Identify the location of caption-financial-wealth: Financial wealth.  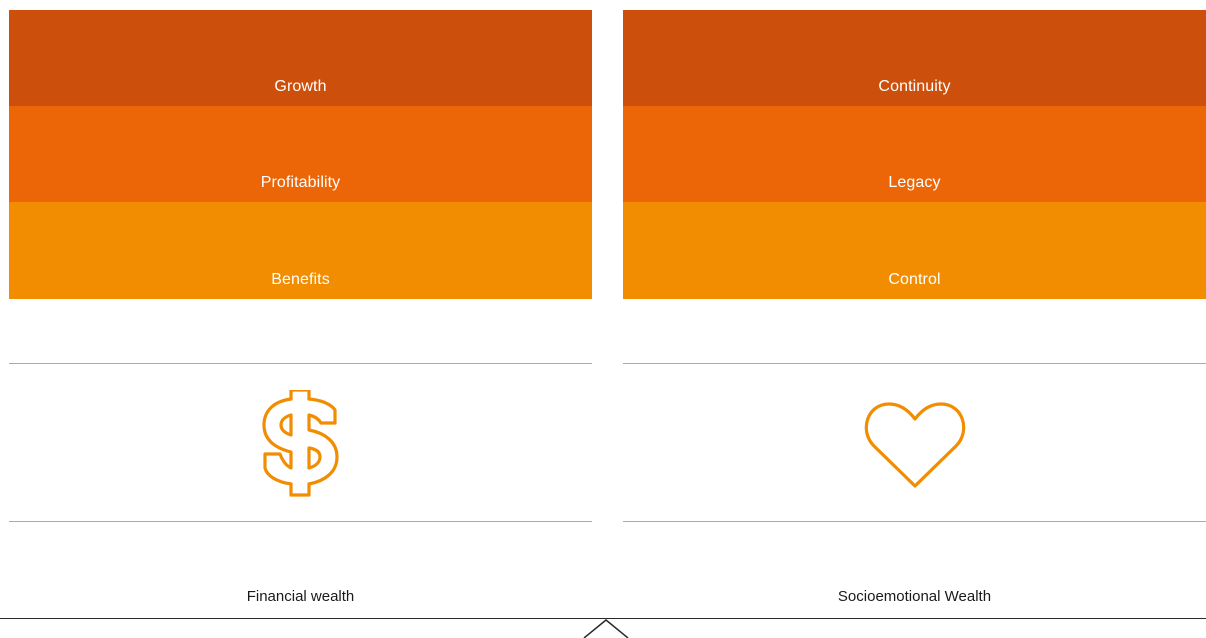
(300, 596).